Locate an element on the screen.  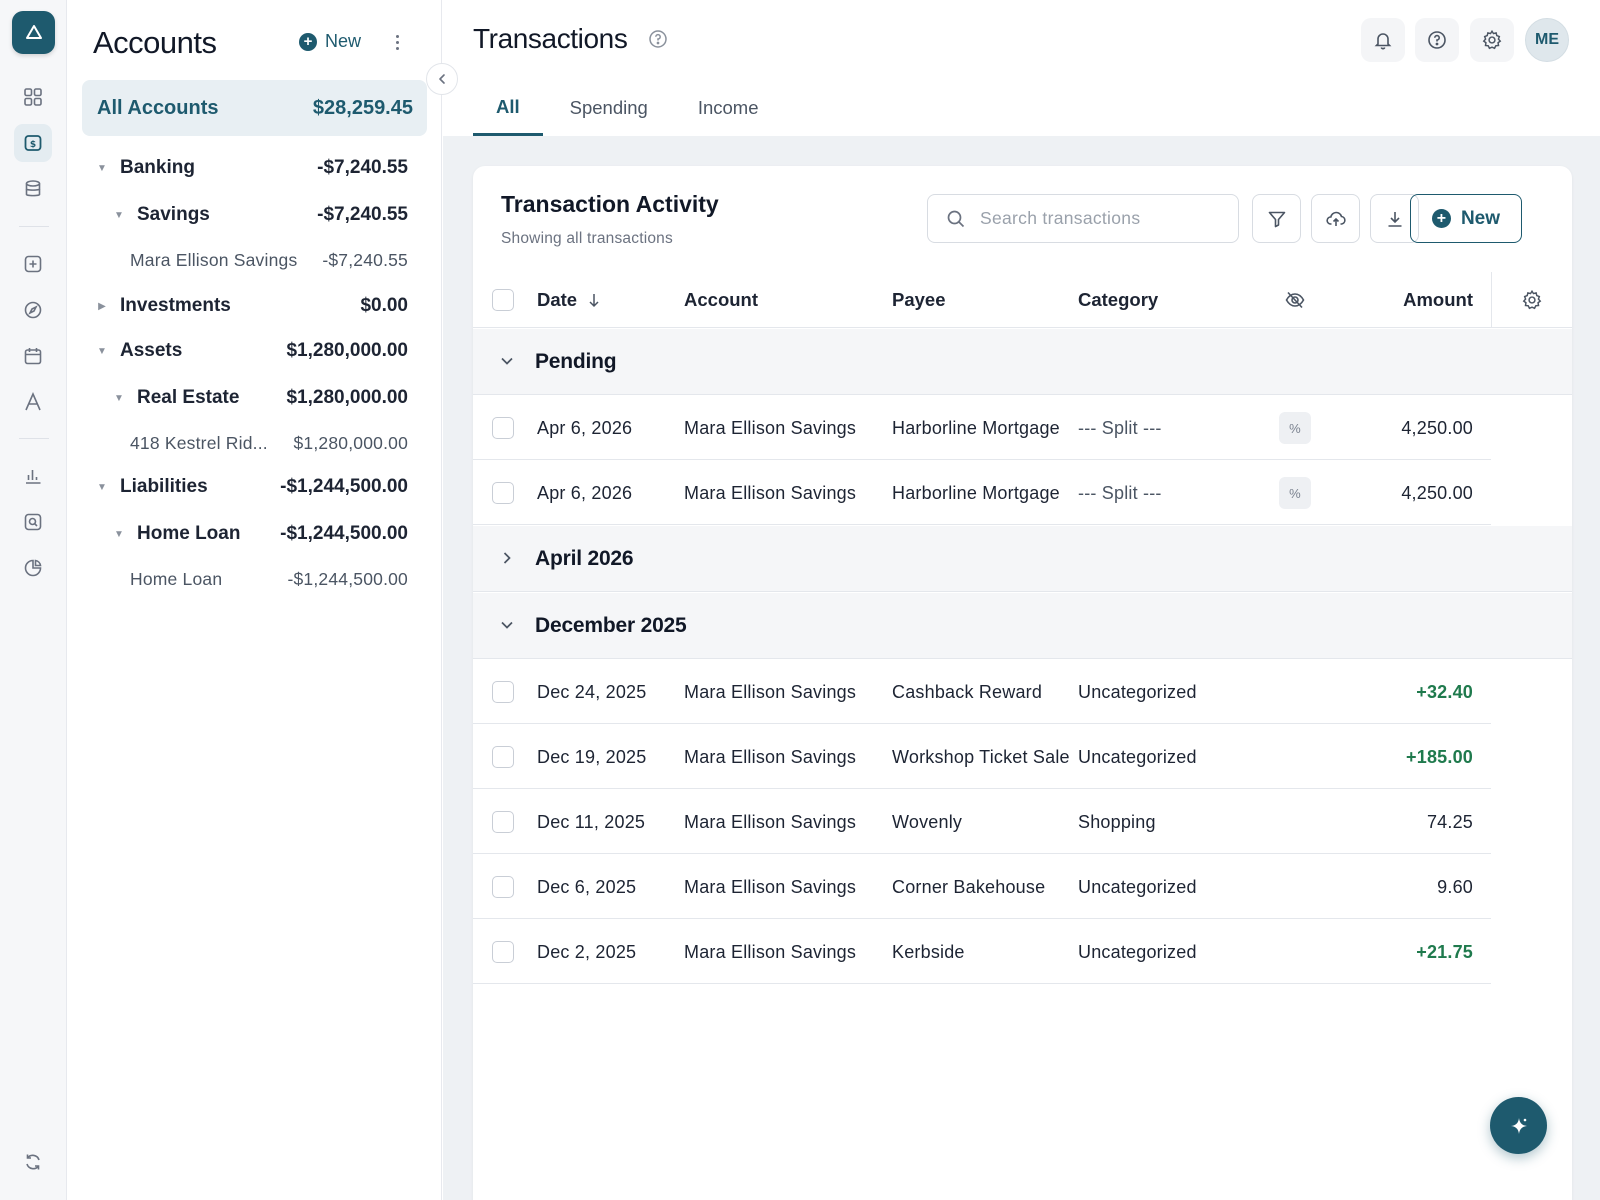
tree-item-amount: -$7,240.55 is located at coordinates (362, 214).